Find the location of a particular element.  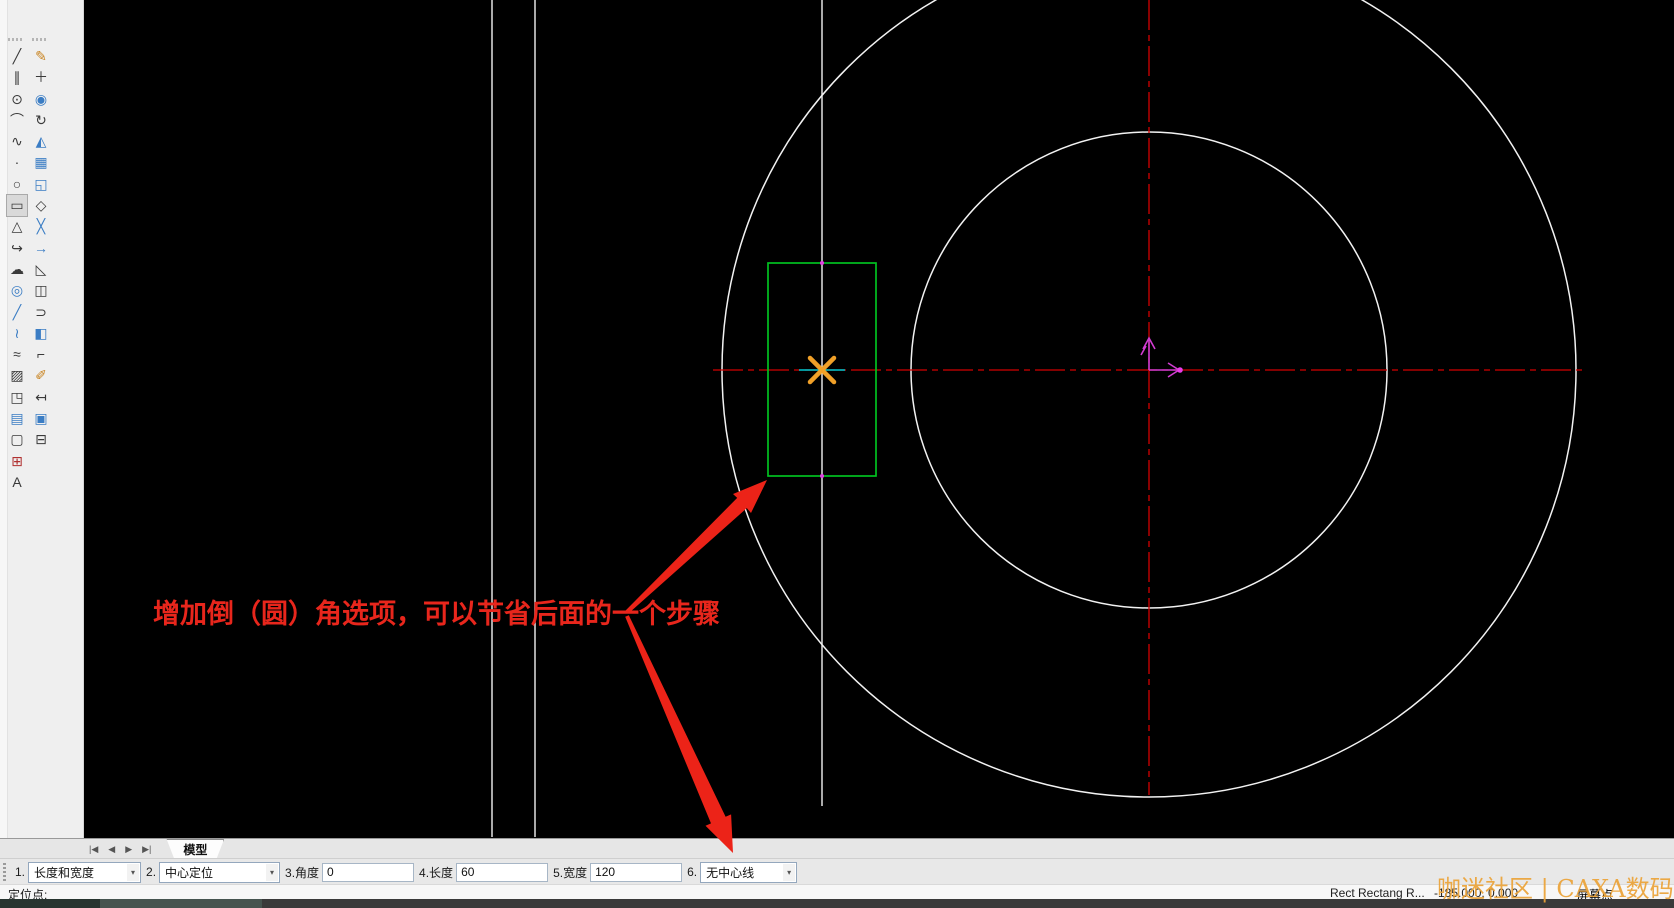

centerline-option-dropdown: 无中心线 ▾ is located at coordinates (749, 872).